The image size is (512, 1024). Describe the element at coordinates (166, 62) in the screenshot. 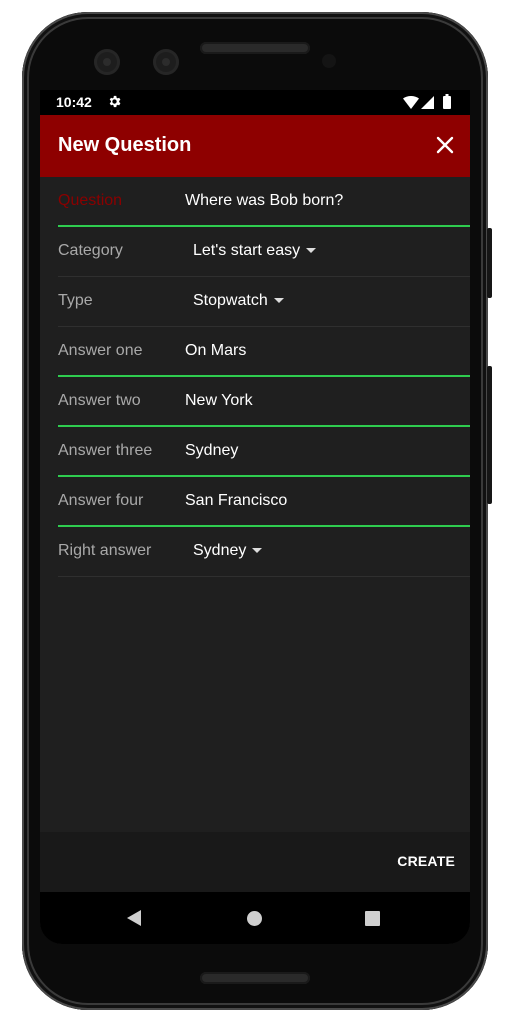

I see `front-camera-secondary` at that location.